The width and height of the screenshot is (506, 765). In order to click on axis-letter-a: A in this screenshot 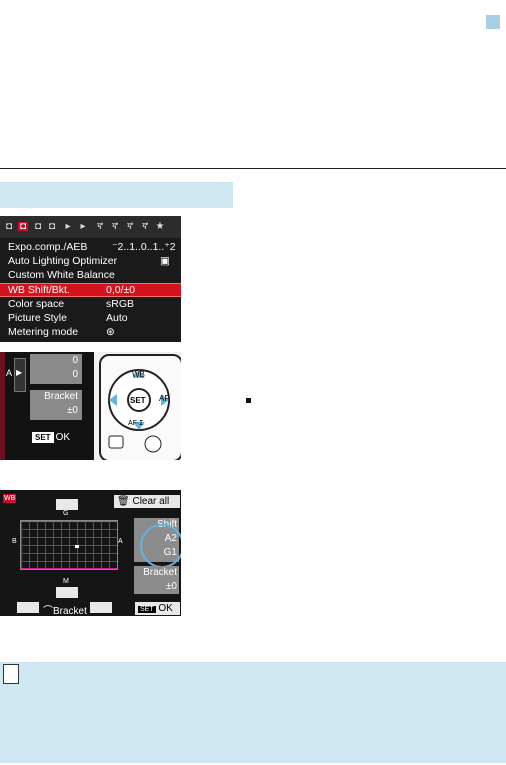, I will do `click(9, 373)`.